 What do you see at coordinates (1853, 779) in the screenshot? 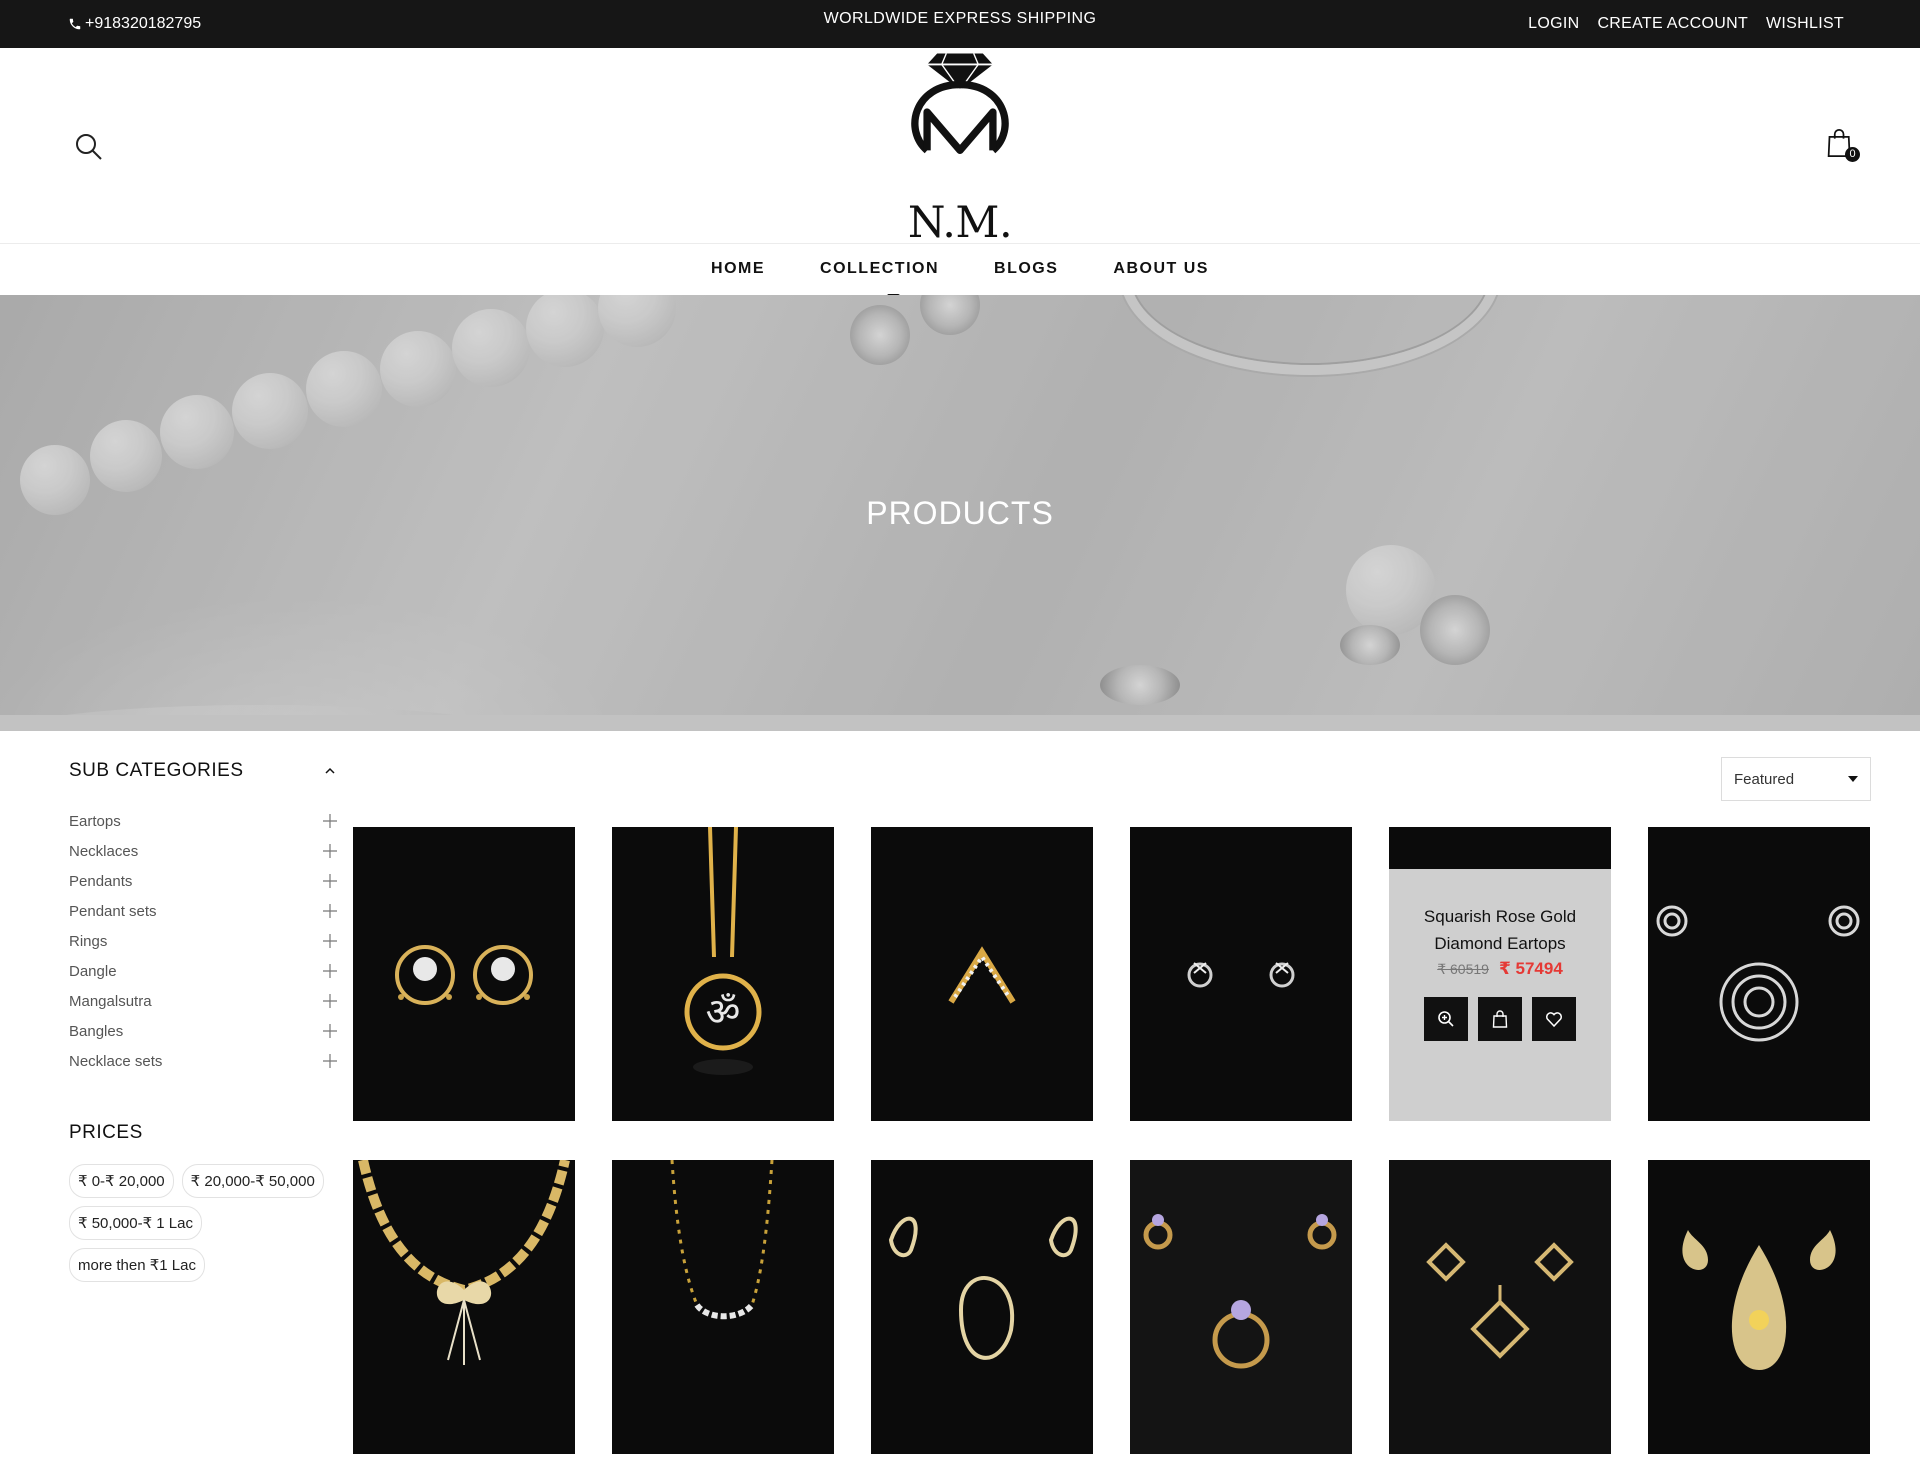
I see `caret-down-icon` at bounding box center [1853, 779].